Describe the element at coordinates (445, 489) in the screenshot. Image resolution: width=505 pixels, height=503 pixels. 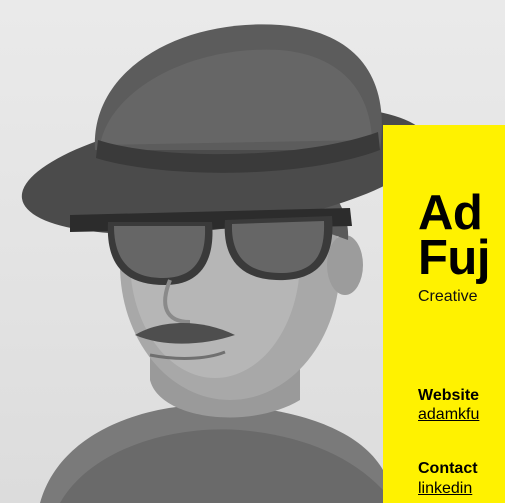
I see `contact-link: linkedin` at that location.